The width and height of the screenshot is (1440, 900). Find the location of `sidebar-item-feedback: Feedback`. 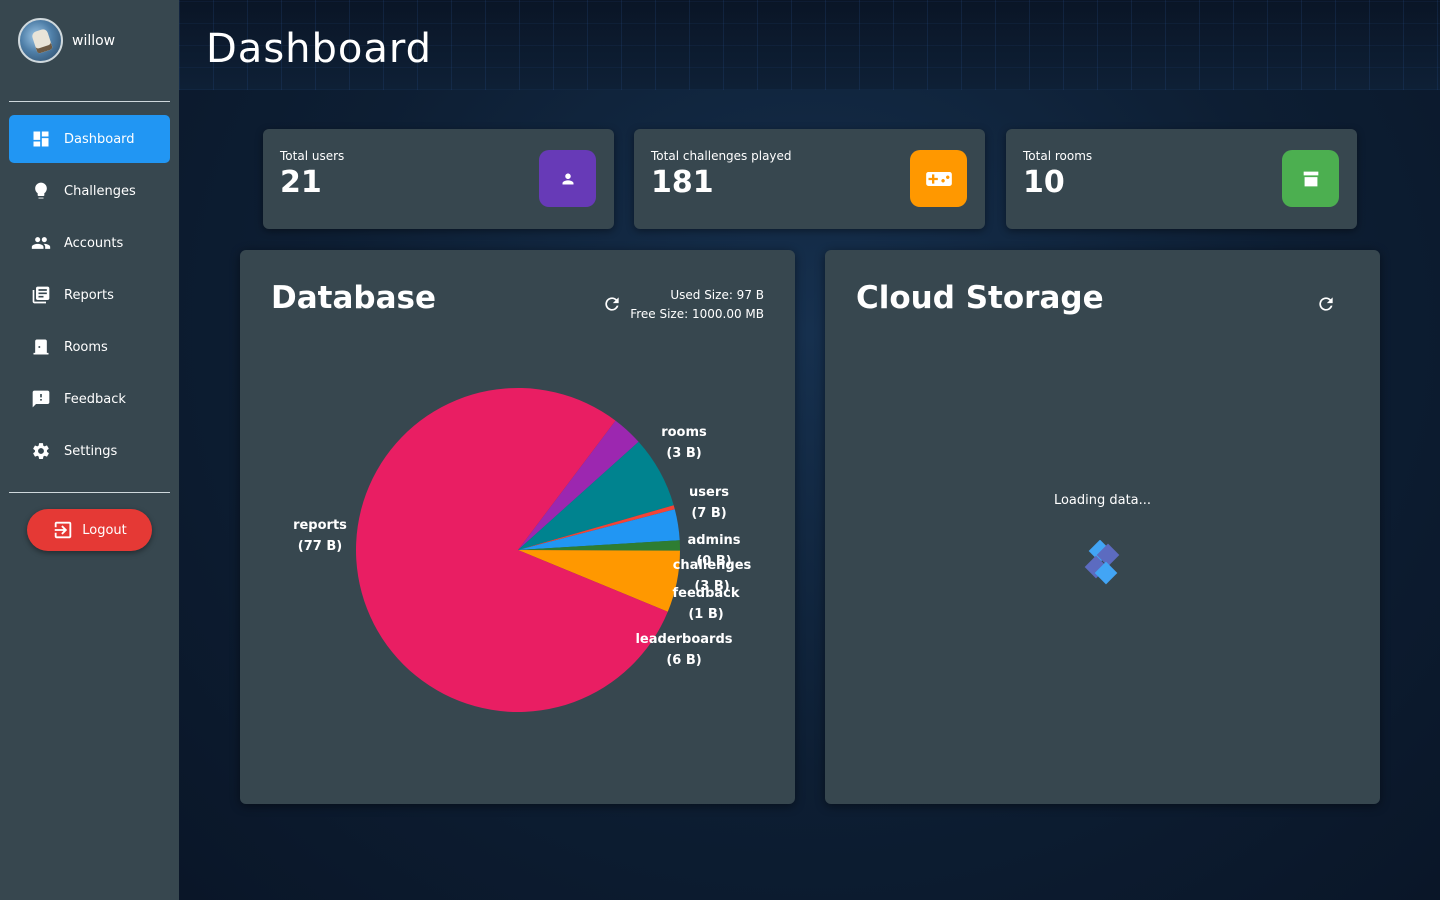

sidebar-item-feedback: Feedback is located at coordinates (89, 399).